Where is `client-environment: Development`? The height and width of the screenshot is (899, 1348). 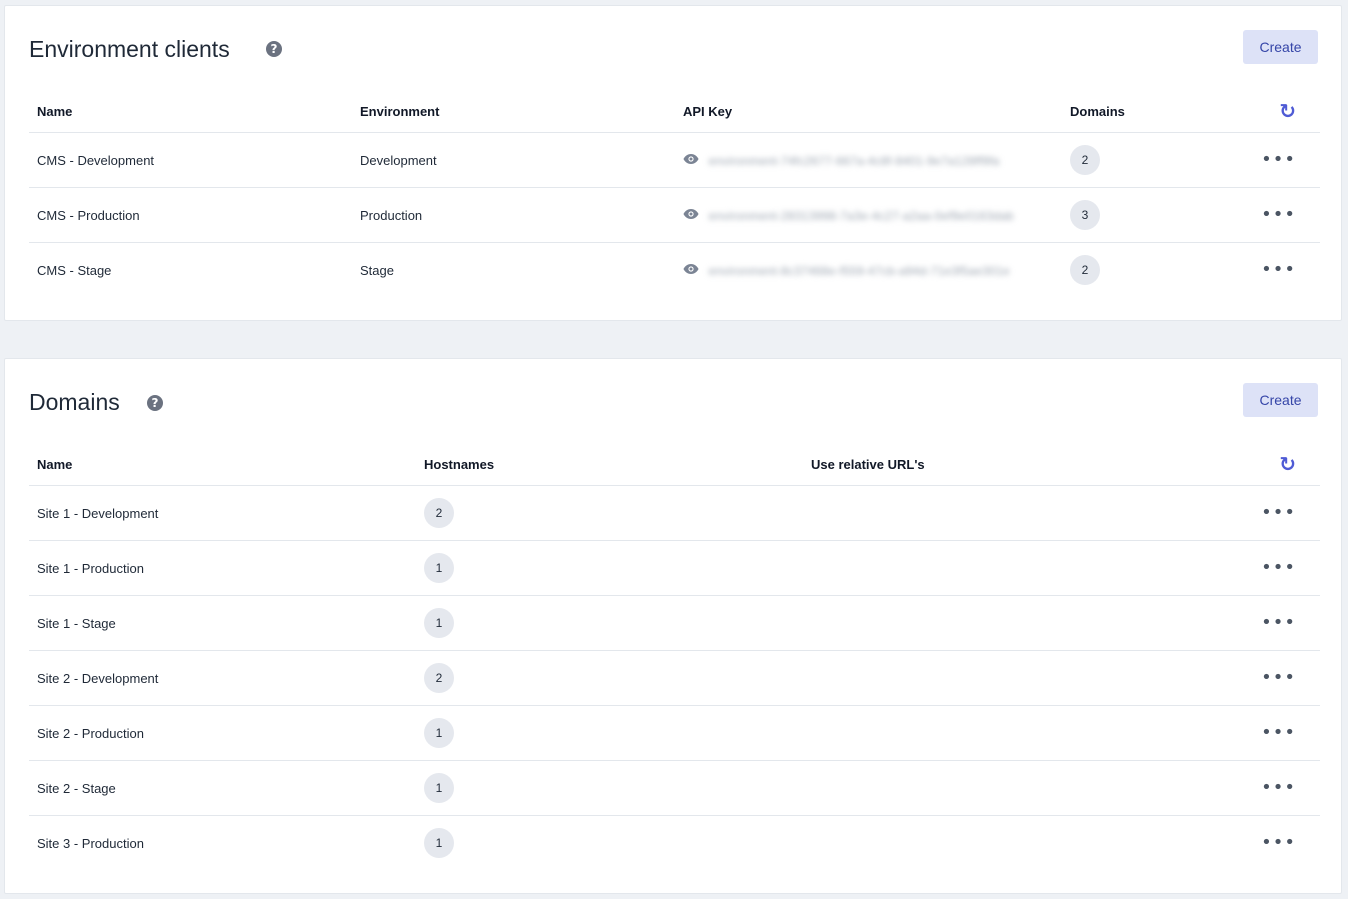 client-environment: Development is located at coordinates (513, 160).